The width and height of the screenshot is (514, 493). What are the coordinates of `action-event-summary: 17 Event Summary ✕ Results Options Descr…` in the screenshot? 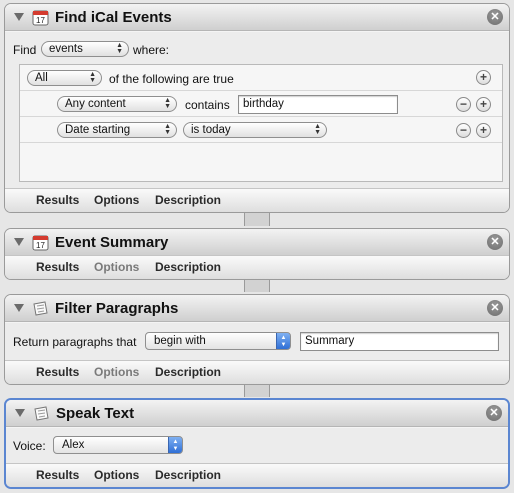 It's located at (257, 254).